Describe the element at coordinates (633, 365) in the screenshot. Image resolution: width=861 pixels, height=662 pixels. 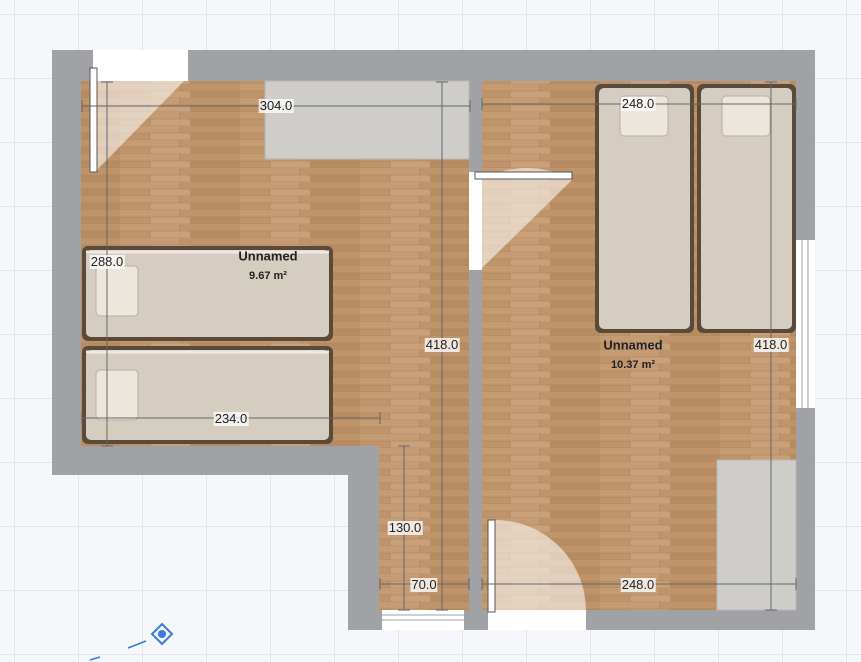
I see `room-right-area: 10.37 m²` at that location.